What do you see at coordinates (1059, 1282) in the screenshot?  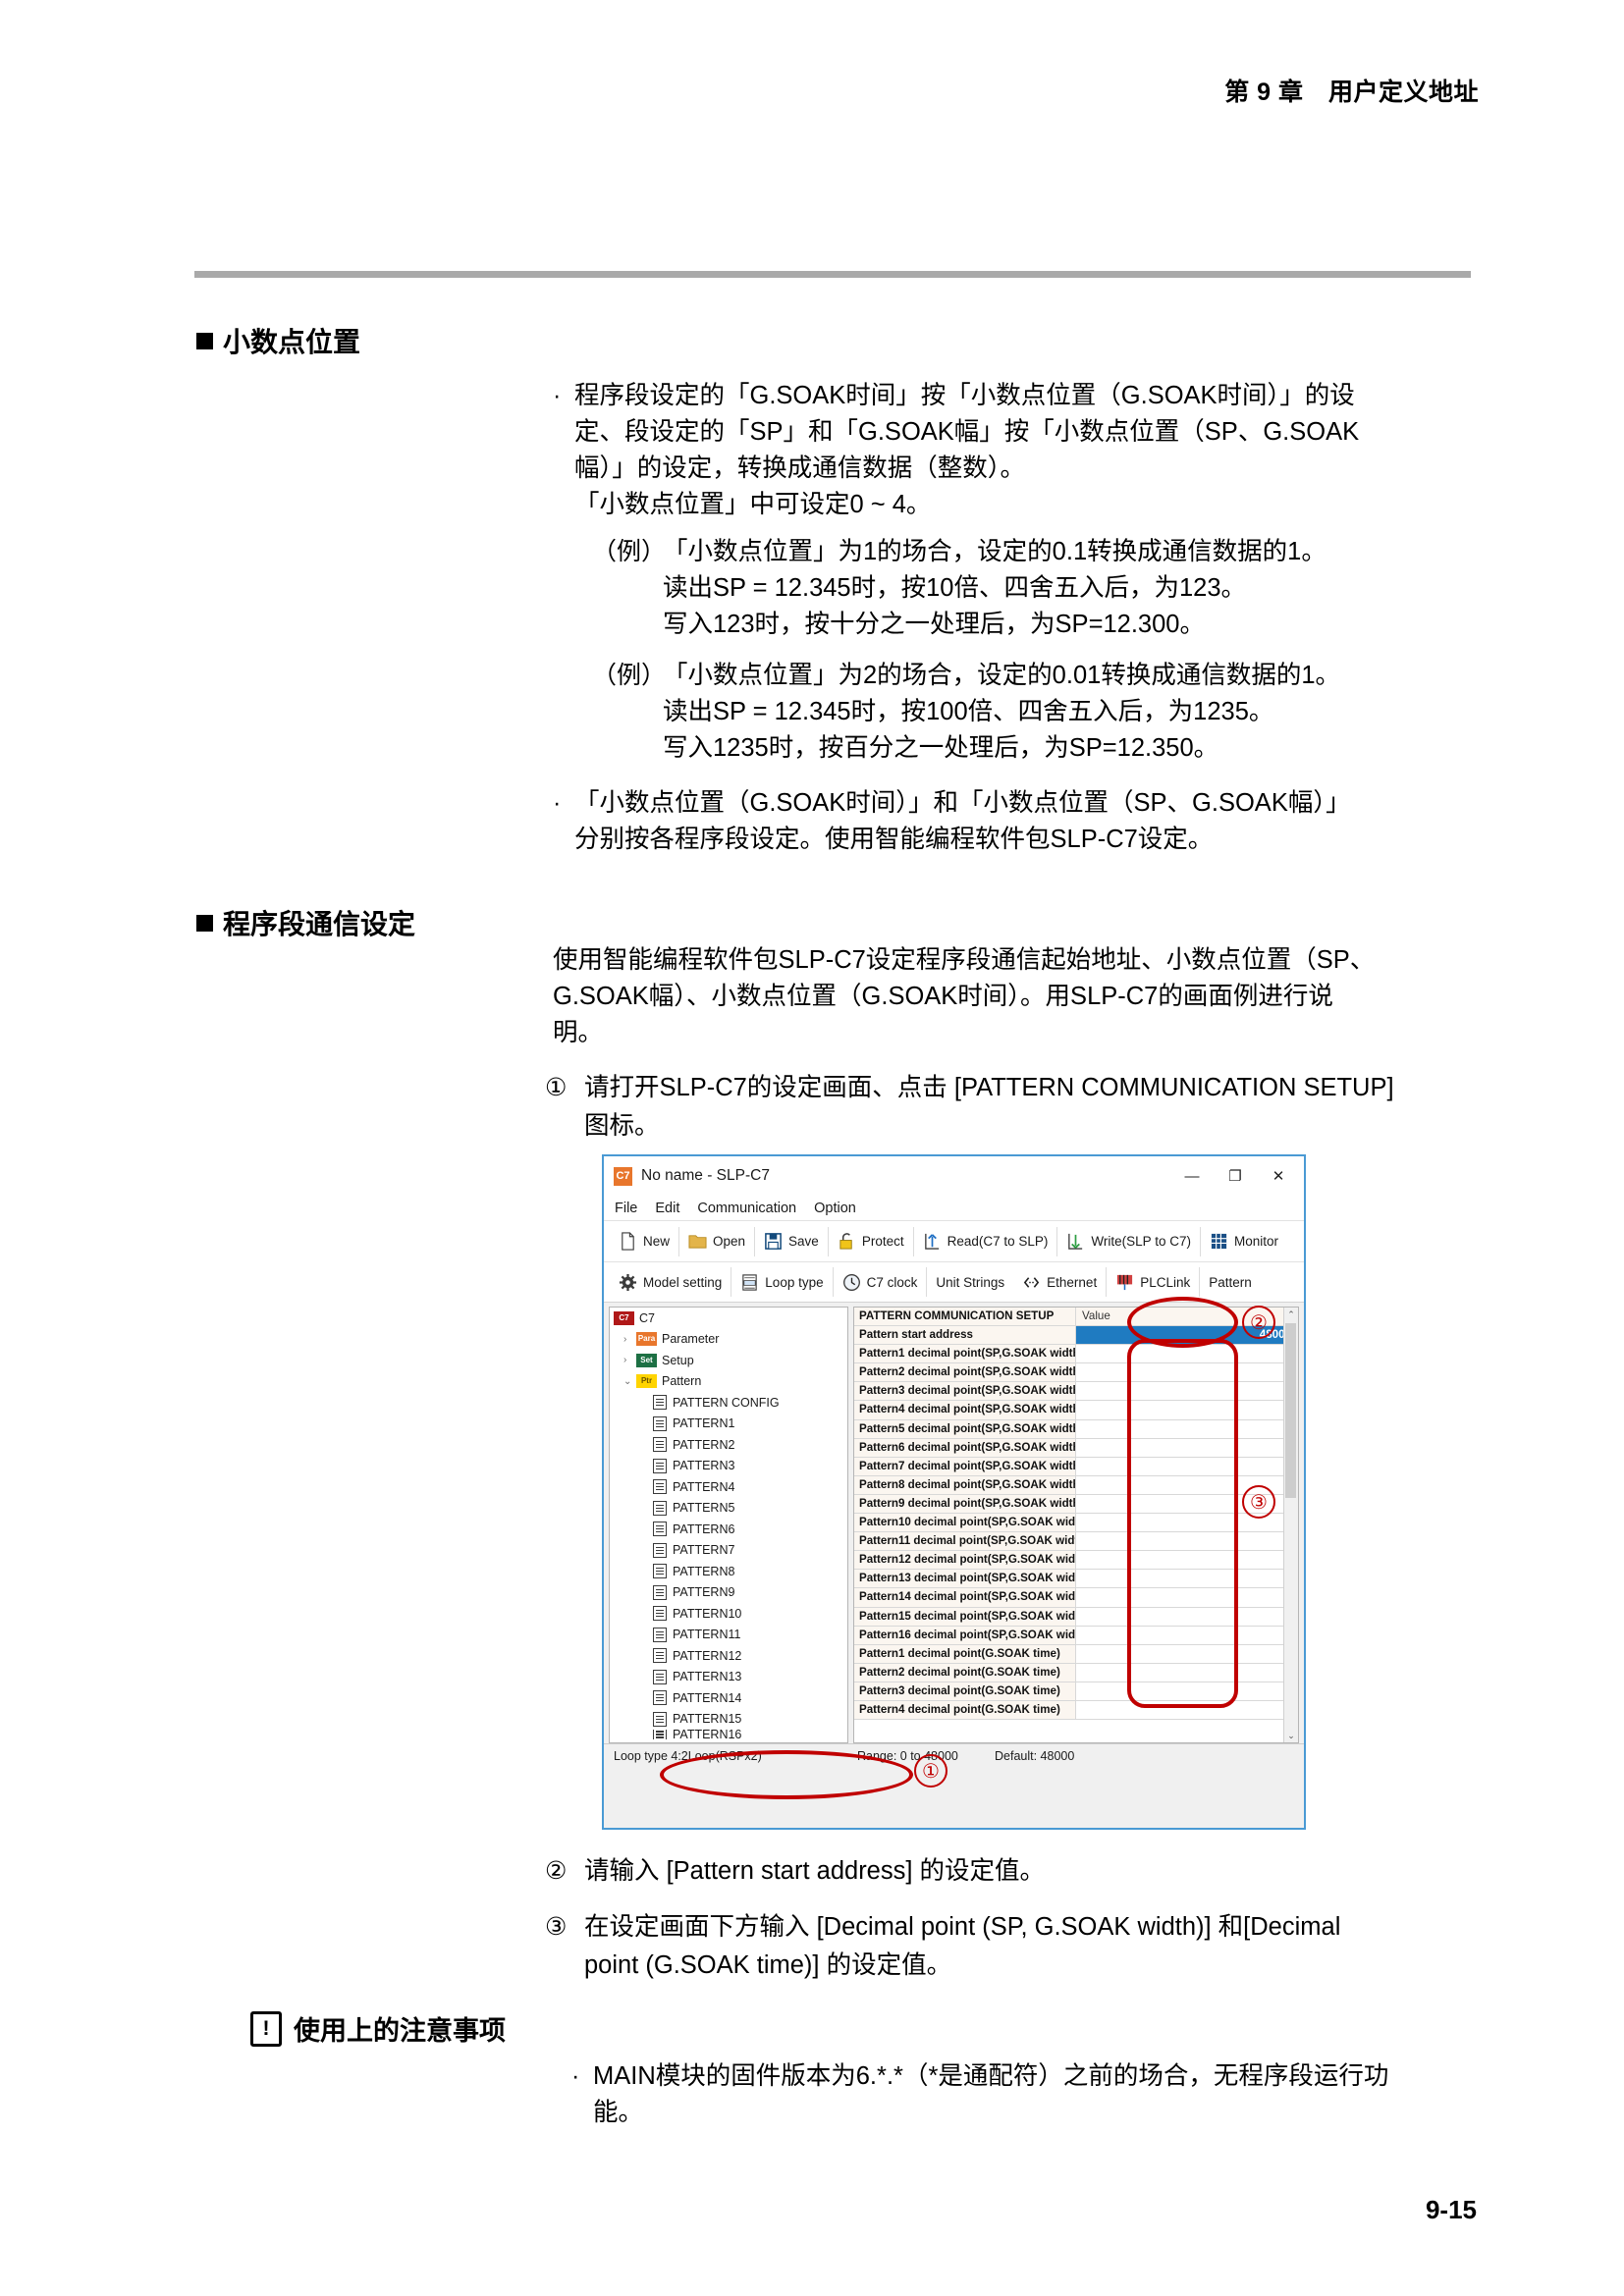 I see `toolbar-button-ethernet: Ethernet` at bounding box center [1059, 1282].